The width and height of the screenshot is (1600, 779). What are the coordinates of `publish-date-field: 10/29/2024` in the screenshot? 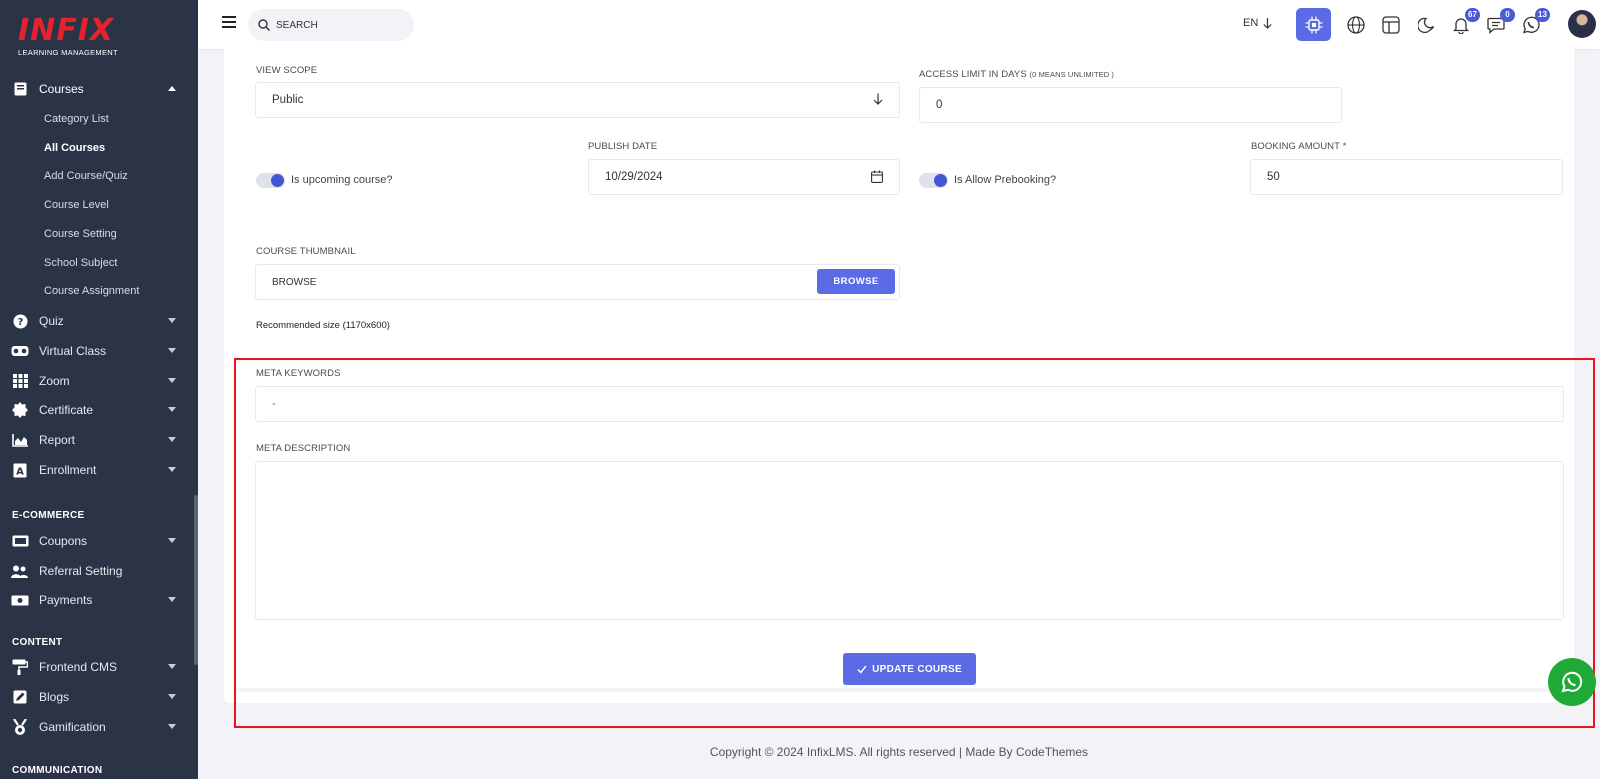 It's located at (744, 177).